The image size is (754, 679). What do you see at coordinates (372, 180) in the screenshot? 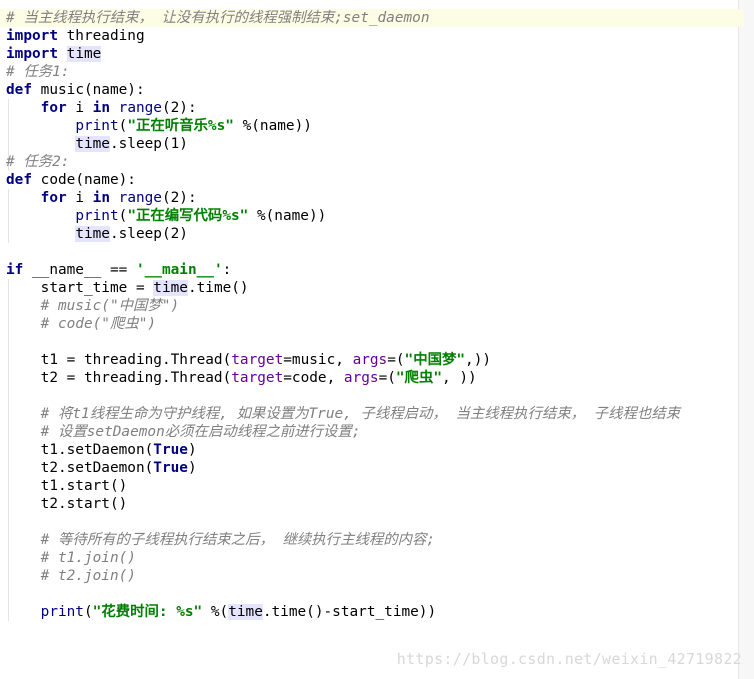
I see `code-line: def code(name):` at bounding box center [372, 180].